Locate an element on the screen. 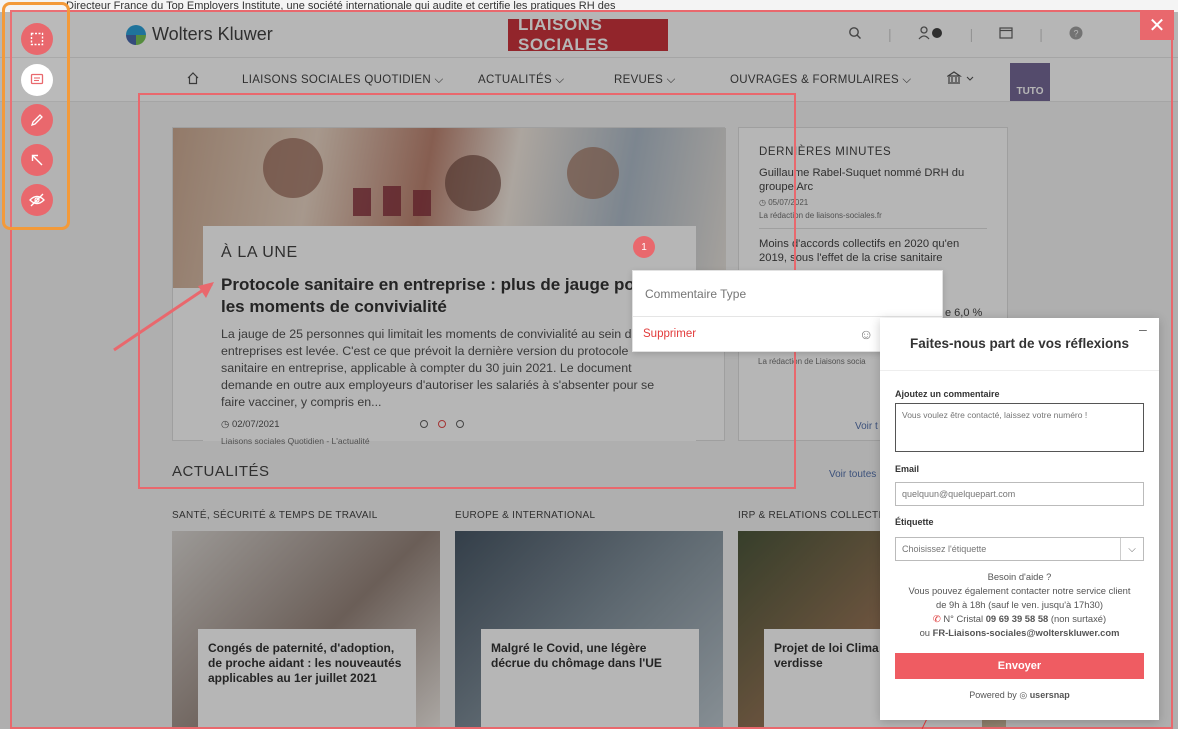  help-title: Besoin d'aide ? is located at coordinates (1019, 576).